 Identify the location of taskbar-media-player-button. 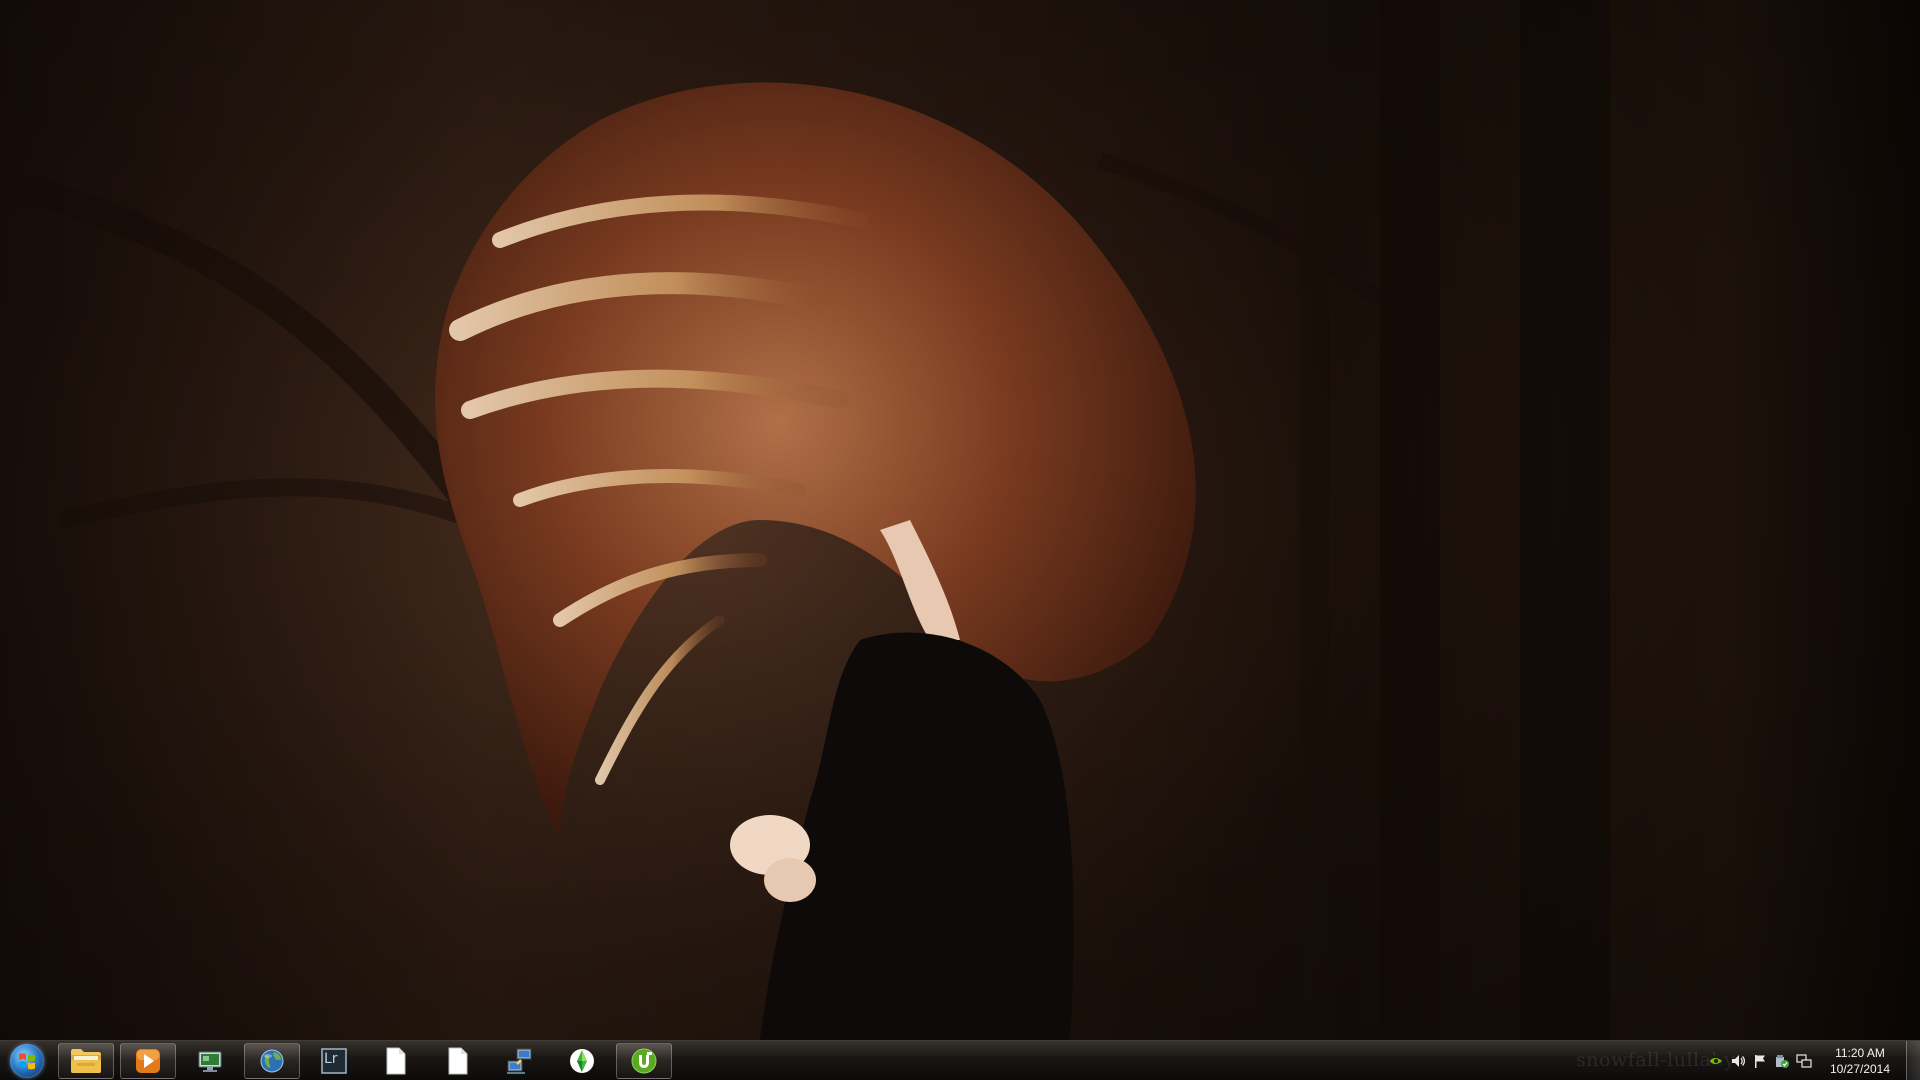
(148, 1061).